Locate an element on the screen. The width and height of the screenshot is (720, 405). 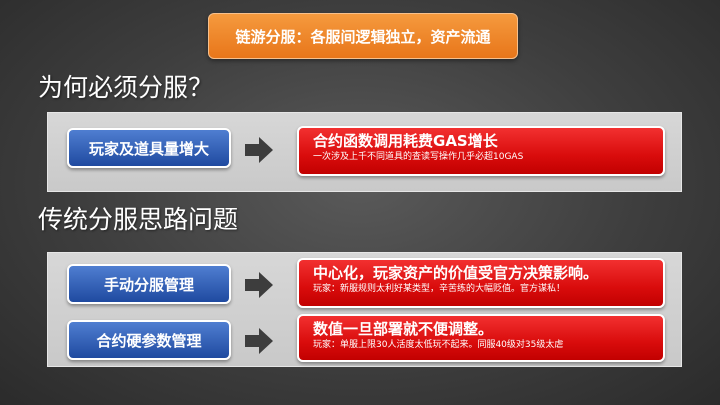
banner-text: 链游分服：各服间逻辑独立，资产流通 is located at coordinates (363, 36).